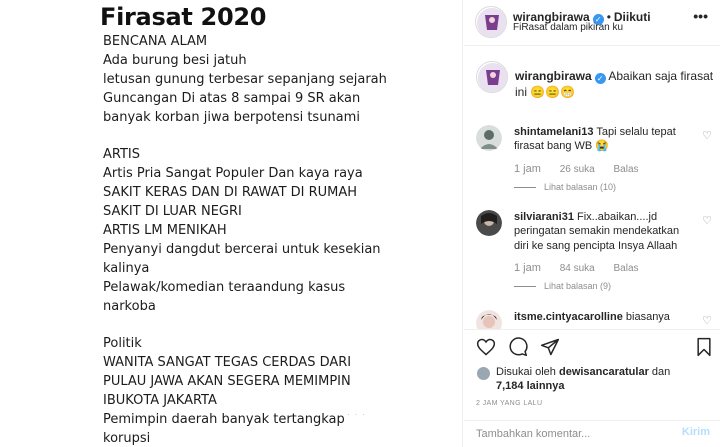  Describe the element at coordinates (530, 386) in the screenshot. I see `likes-count: 7,184 lainnya` at that location.